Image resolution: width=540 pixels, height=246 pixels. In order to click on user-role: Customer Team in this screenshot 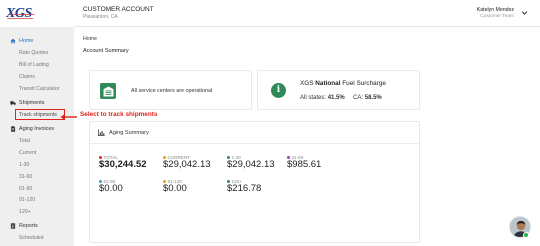, I will do `click(497, 16)`.